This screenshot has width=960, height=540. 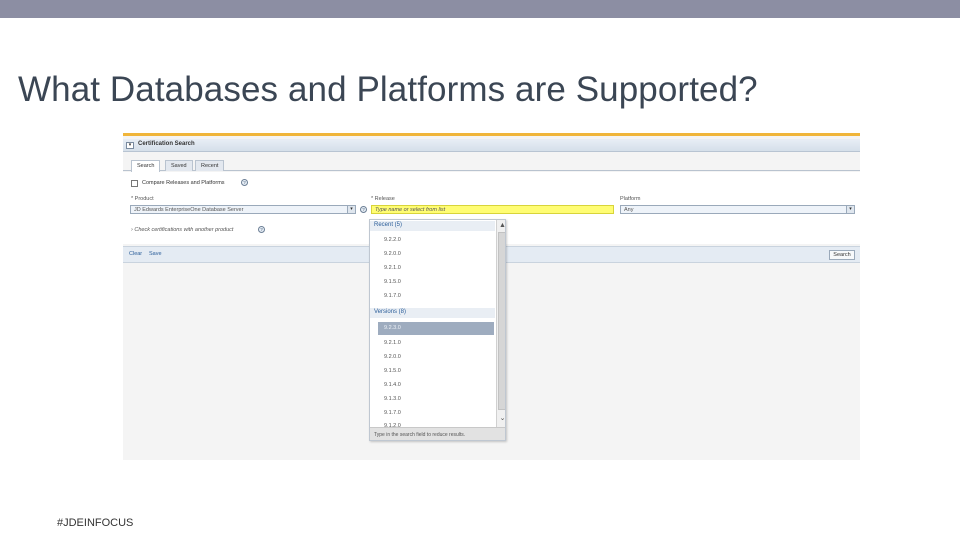 I want to click on recent-group-header: Recent (5), so click(x=432, y=226).